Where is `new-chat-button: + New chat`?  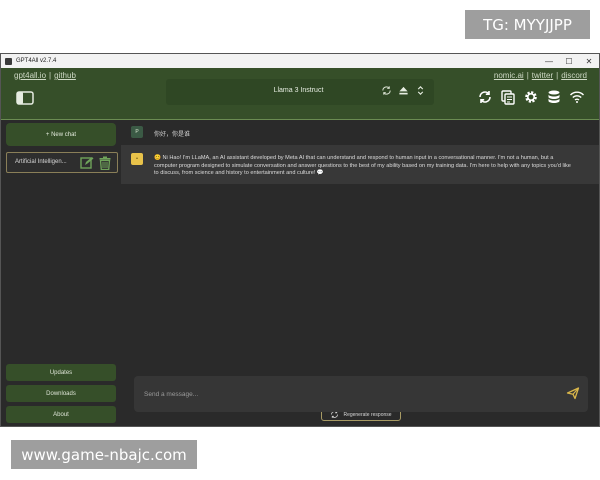 new-chat-button: + New chat is located at coordinates (61, 134).